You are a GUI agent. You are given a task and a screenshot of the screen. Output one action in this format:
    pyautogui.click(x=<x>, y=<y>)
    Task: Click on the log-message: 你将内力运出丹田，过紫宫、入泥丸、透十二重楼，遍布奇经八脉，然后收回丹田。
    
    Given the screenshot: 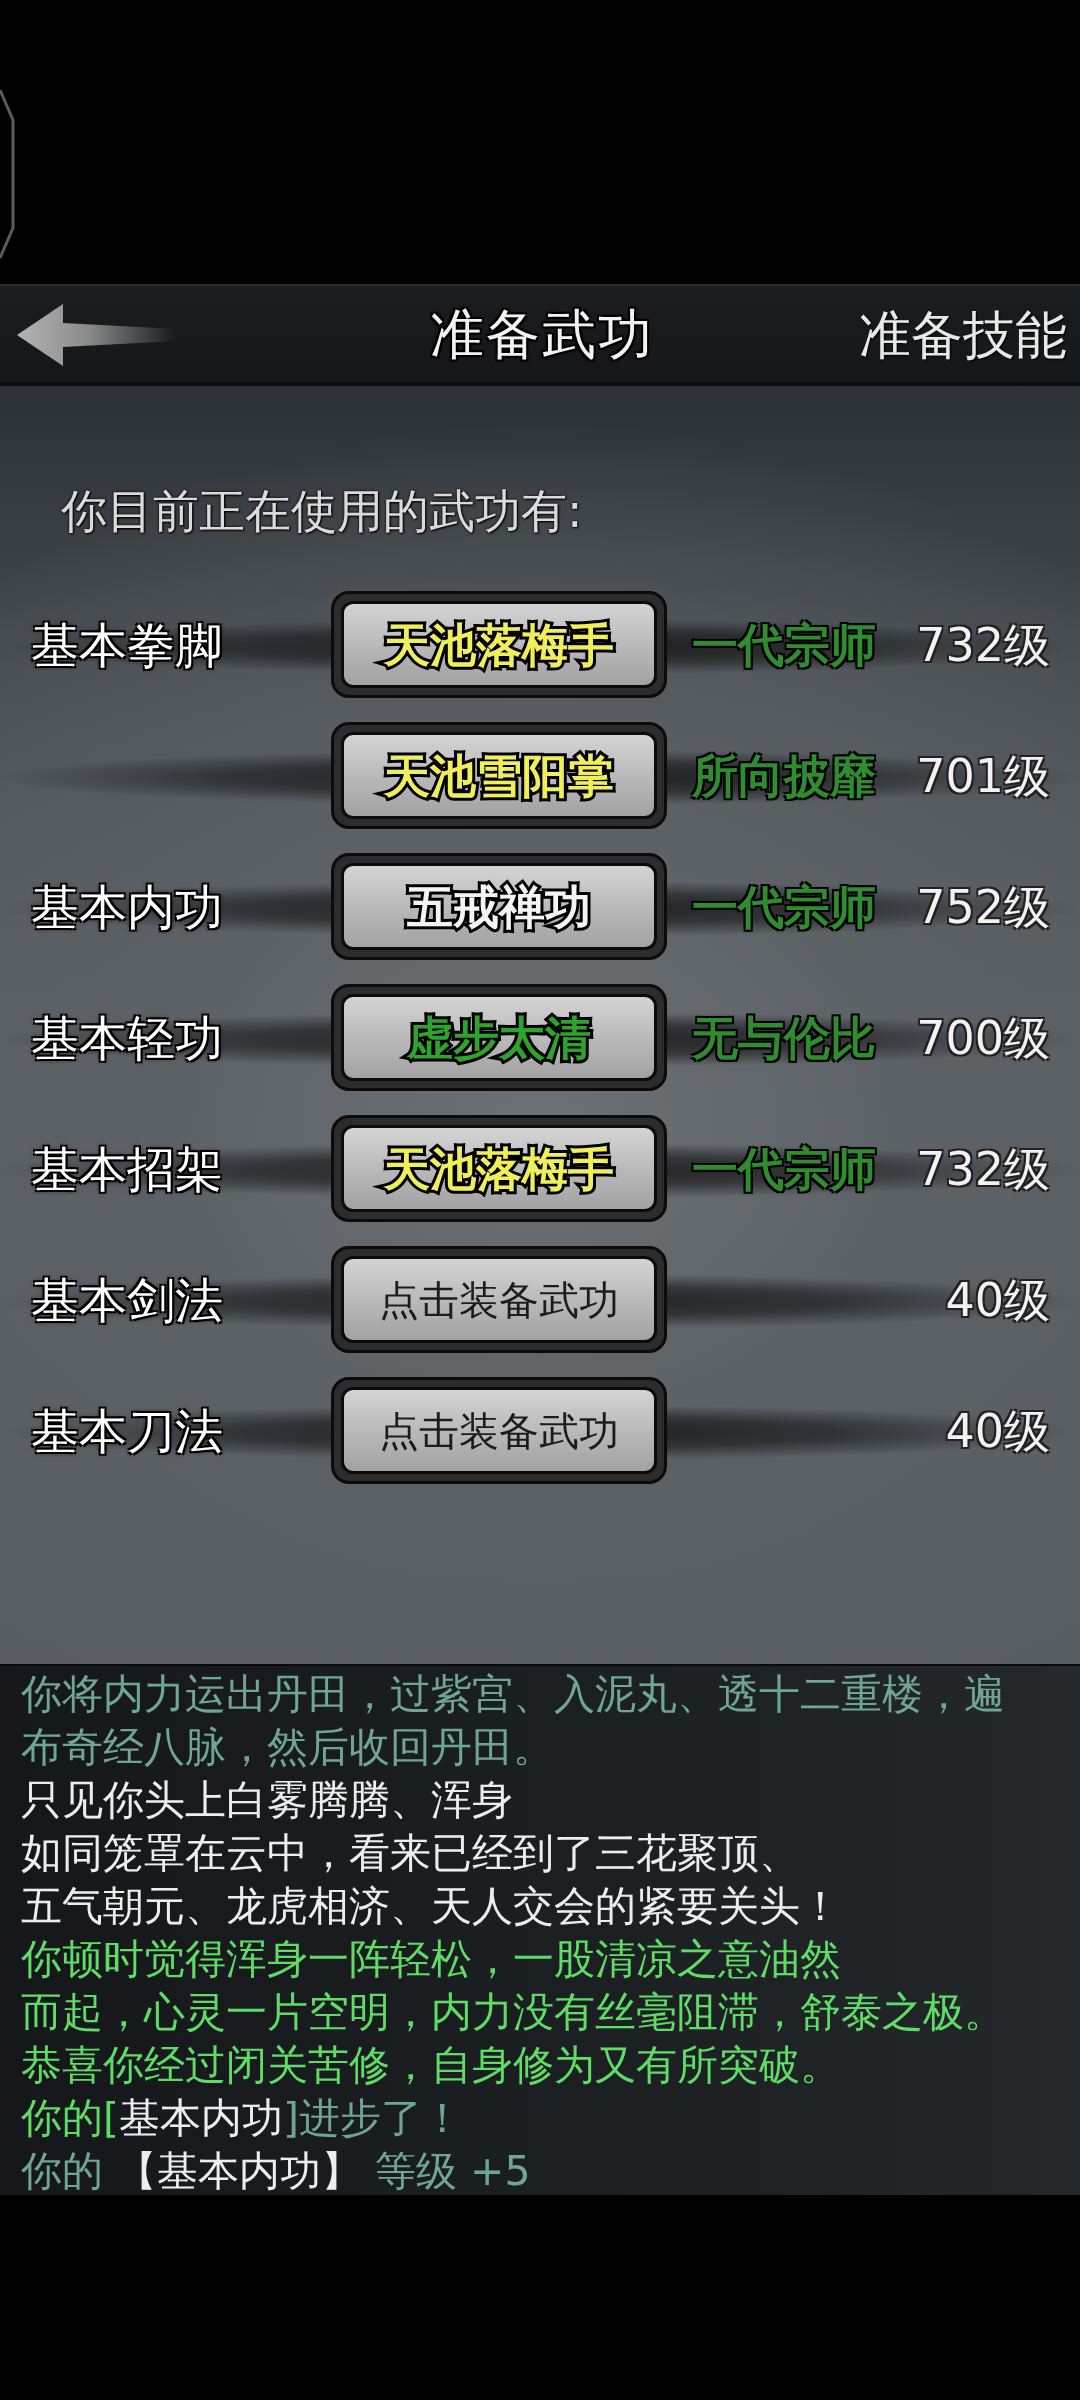 What is the action you would take?
    pyautogui.click(x=513, y=1721)
    